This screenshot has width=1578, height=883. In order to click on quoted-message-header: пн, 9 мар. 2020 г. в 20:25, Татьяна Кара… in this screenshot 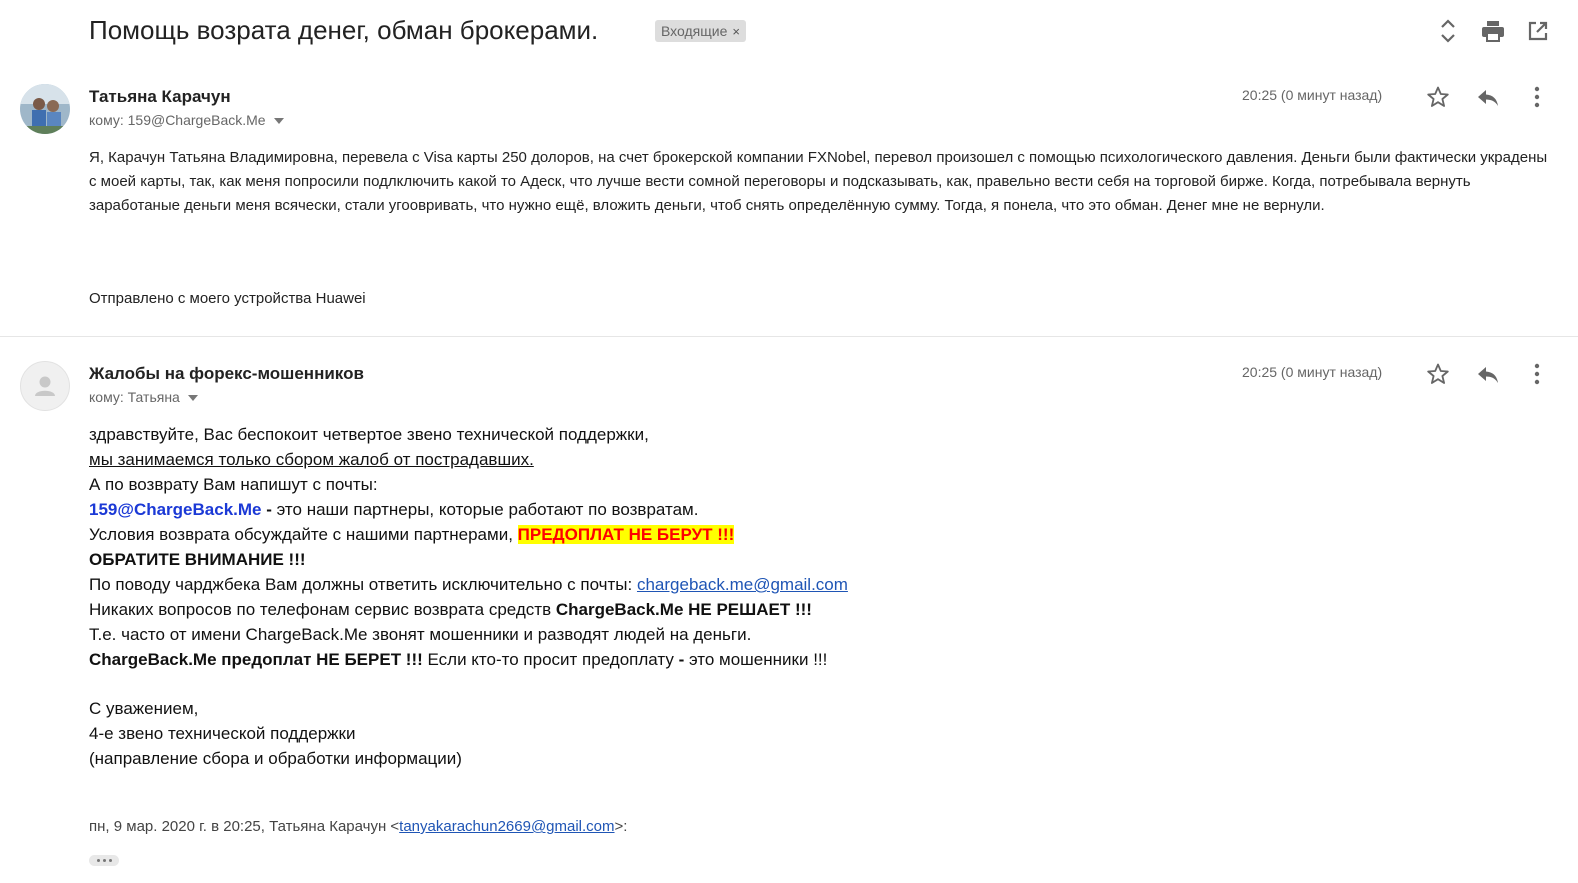, I will do `click(358, 826)`.